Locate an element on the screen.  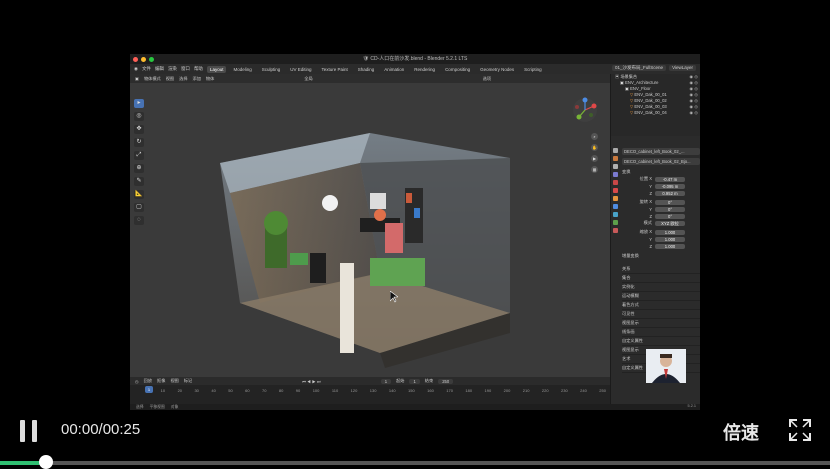
editor-type-icon: ▣ is located at coordinates (137, 78).